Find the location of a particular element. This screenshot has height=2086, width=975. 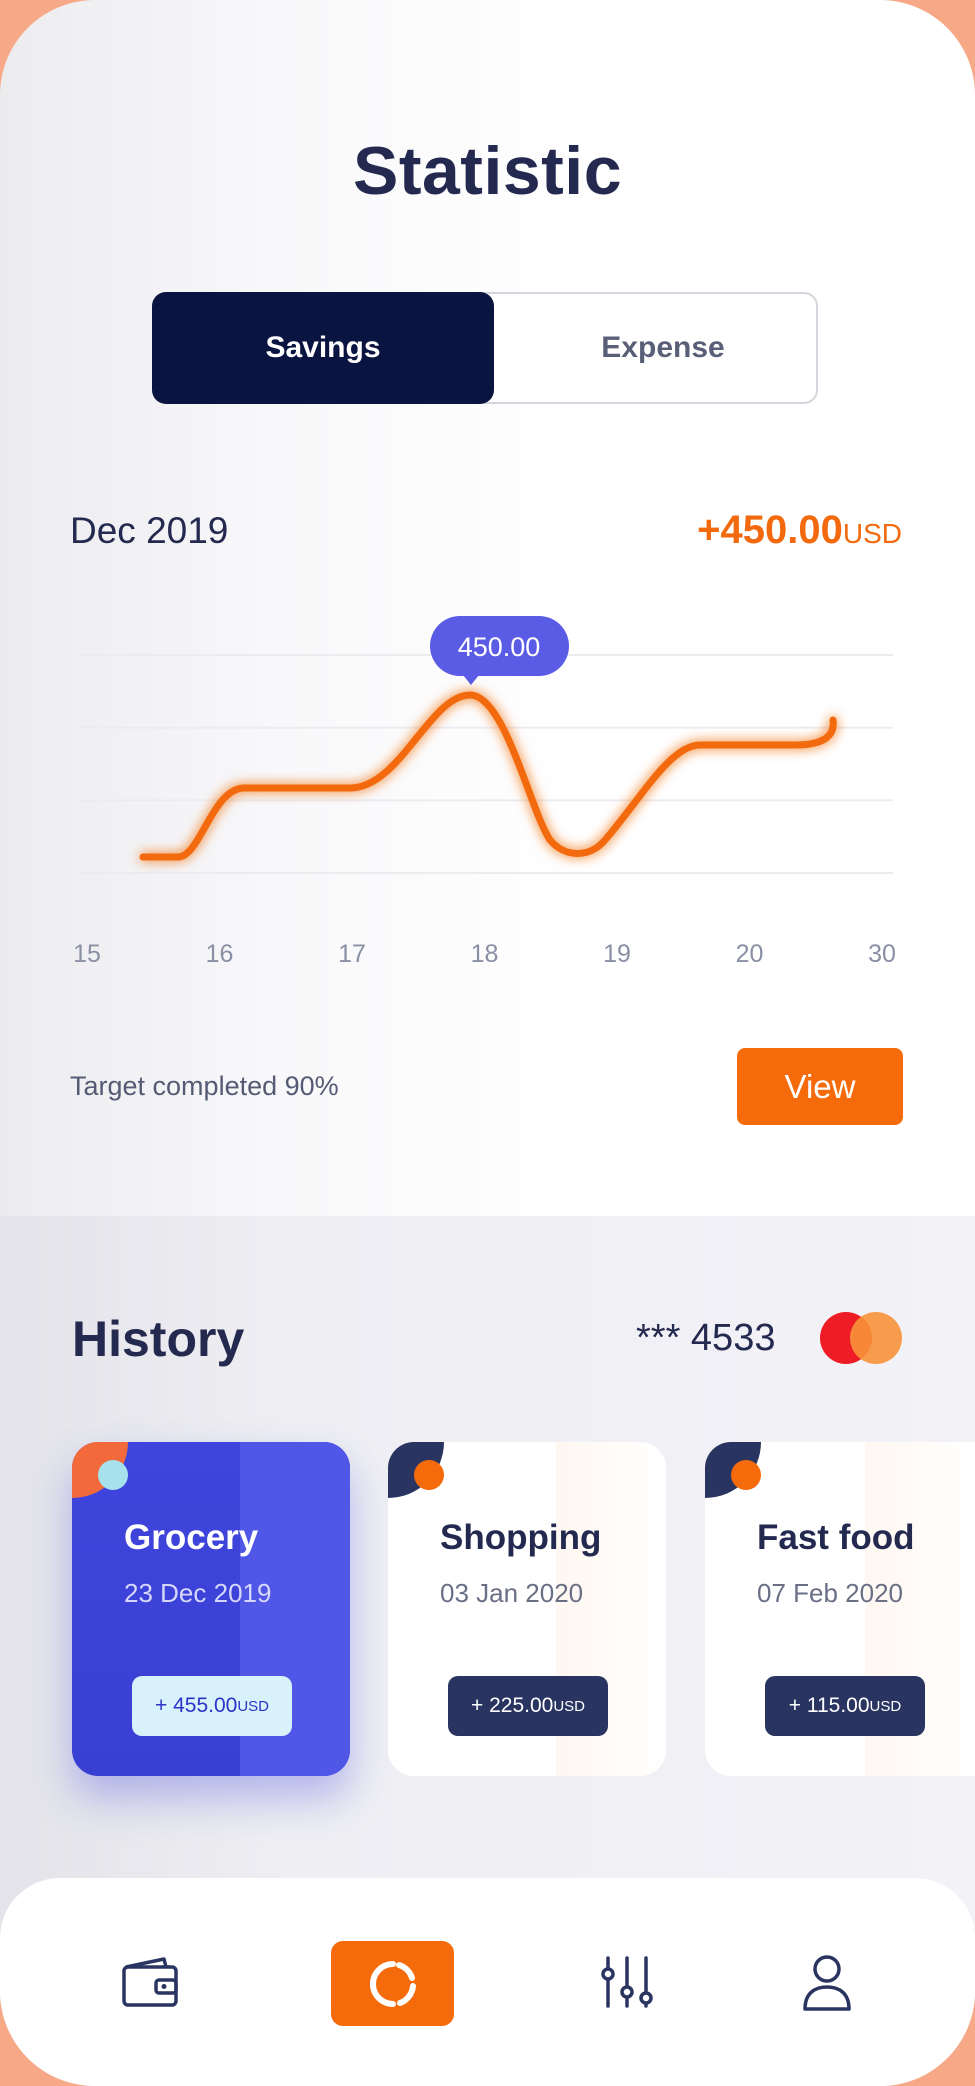

nav-statistic is located at coordinates (392, 1983).